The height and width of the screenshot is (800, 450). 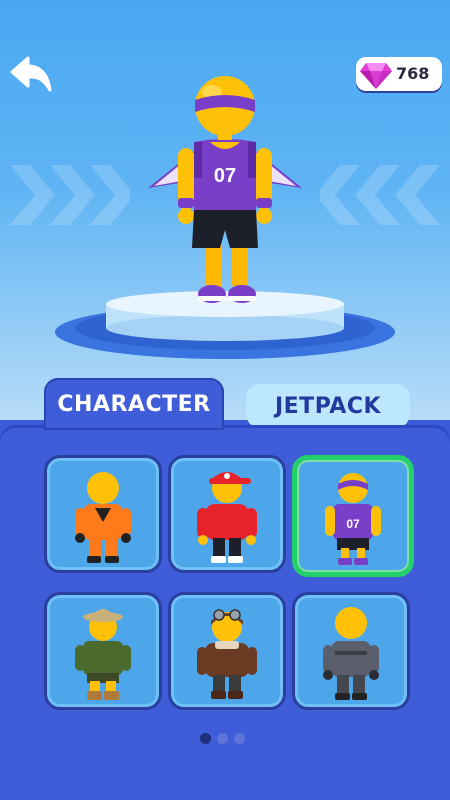 What do you see at coordinates (225, 176) in the screenshot?
I see `hero-jersey-number: 07` at bounding box center [225, 176].